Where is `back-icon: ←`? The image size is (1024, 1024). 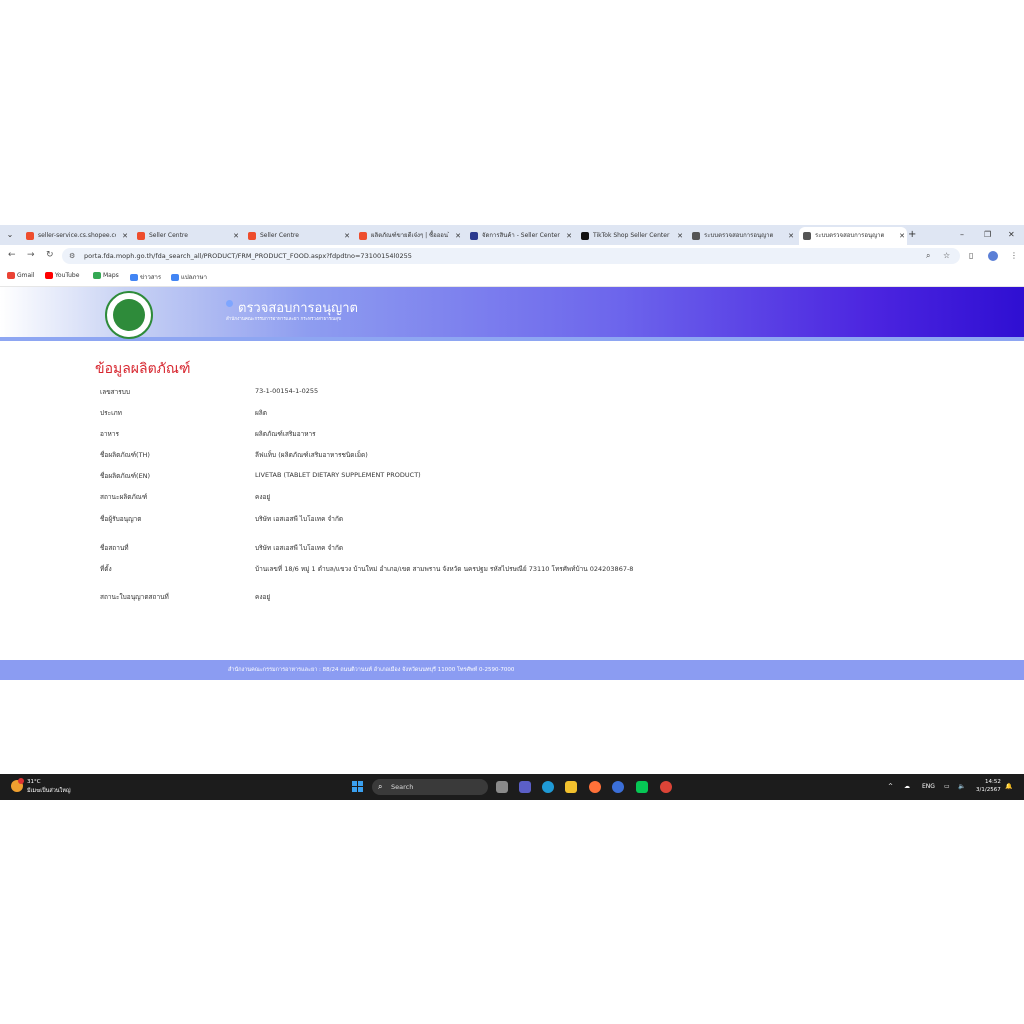 back-icon: ← is located at coordinates (12, 255).